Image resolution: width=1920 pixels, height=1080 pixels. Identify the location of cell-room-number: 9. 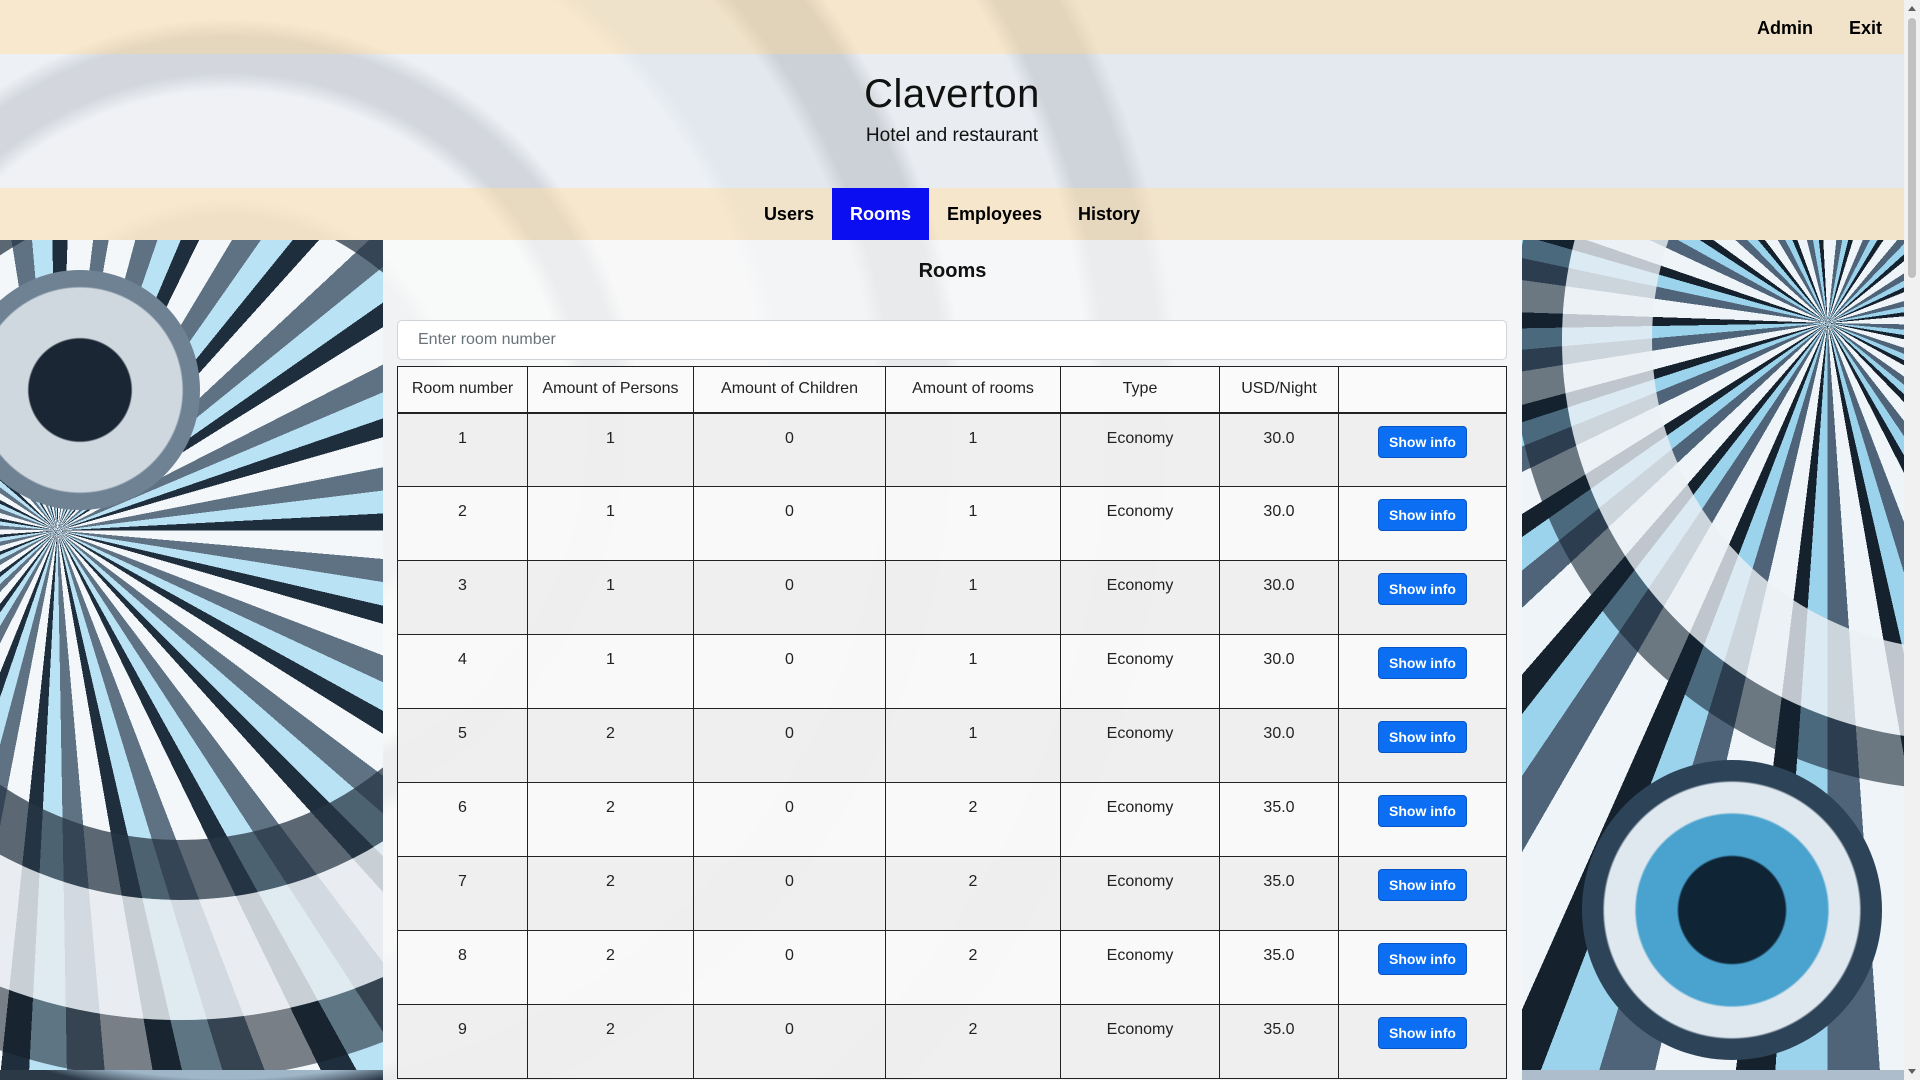
(462, 1041).